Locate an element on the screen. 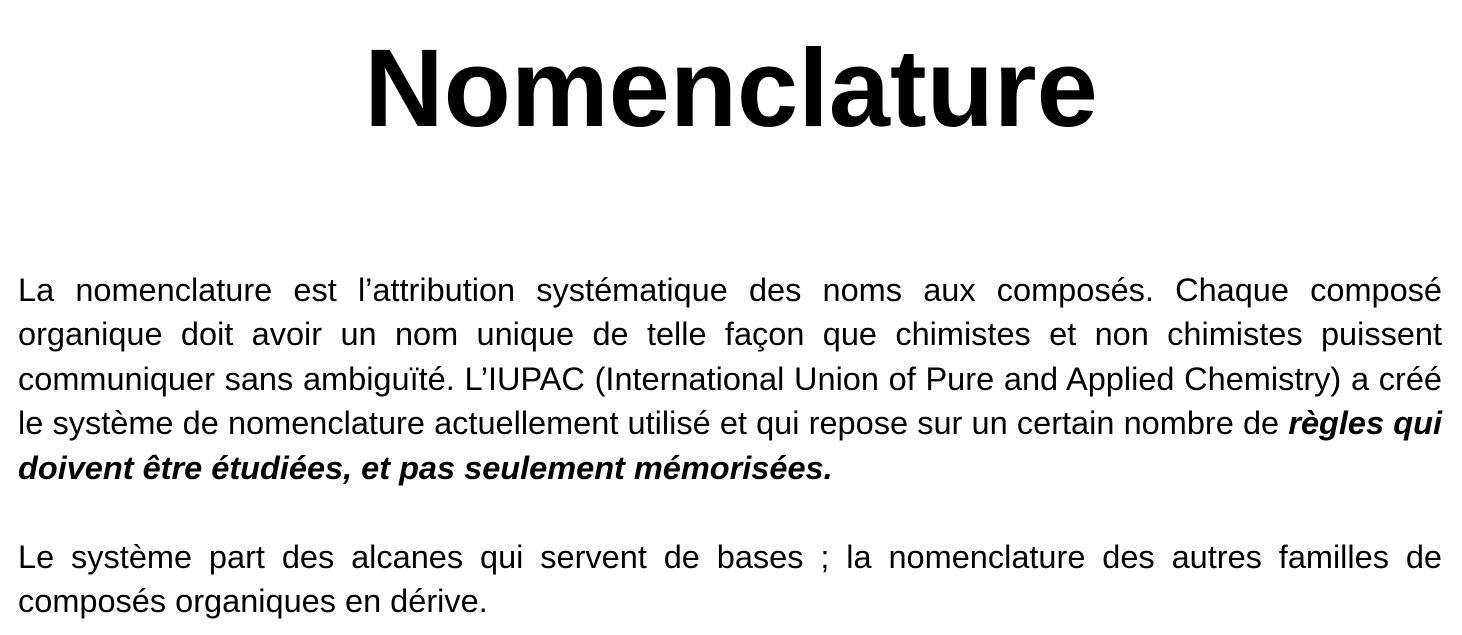 The width and height of the screenshot is (1462, 635). page-title: Nomenclature is located at coordinates (731, 88).